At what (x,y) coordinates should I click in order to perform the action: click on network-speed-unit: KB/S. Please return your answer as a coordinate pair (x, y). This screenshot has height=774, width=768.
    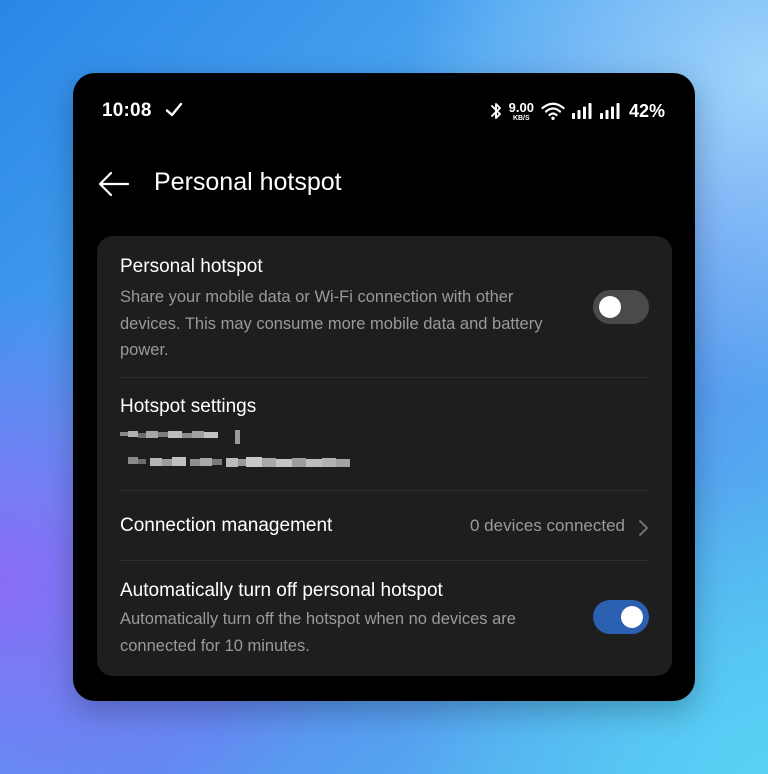
    Looking at the image, I should click on (521, 118).